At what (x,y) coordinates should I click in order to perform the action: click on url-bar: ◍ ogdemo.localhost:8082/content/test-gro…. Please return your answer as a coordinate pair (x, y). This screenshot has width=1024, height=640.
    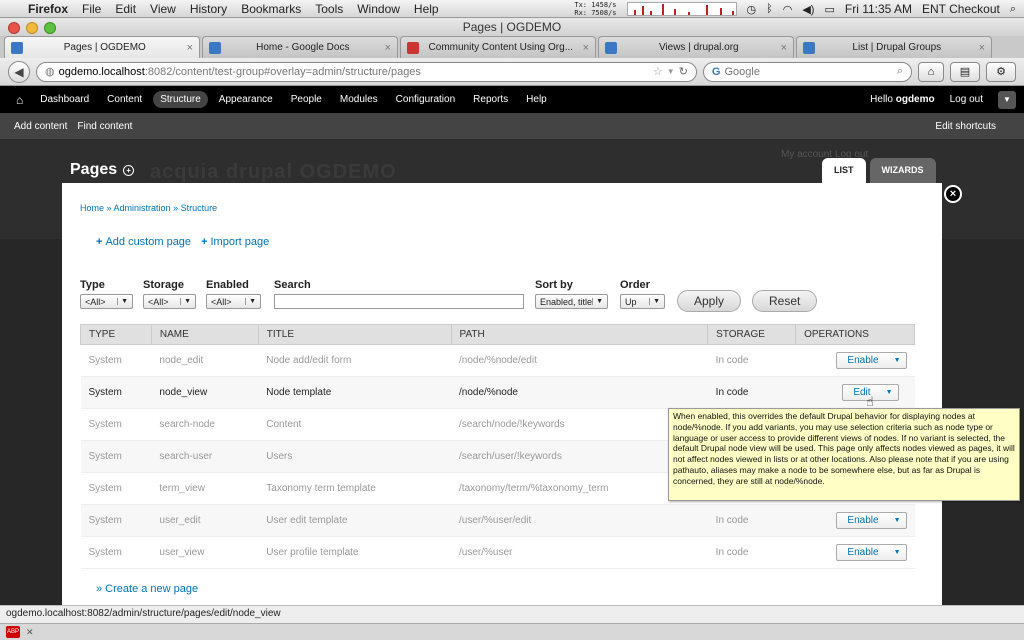
    Looking at the image, I should click on (366, 71).